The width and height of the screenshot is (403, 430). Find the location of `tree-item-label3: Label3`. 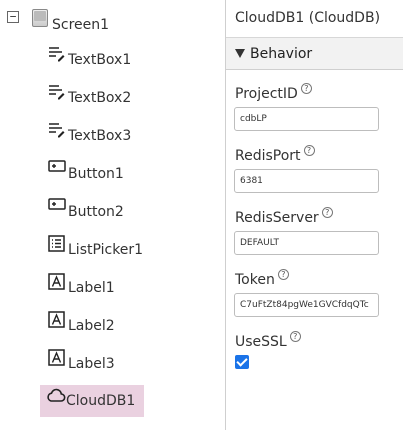

tree-item-label3: Label3 is located at coordinates (81, 363).